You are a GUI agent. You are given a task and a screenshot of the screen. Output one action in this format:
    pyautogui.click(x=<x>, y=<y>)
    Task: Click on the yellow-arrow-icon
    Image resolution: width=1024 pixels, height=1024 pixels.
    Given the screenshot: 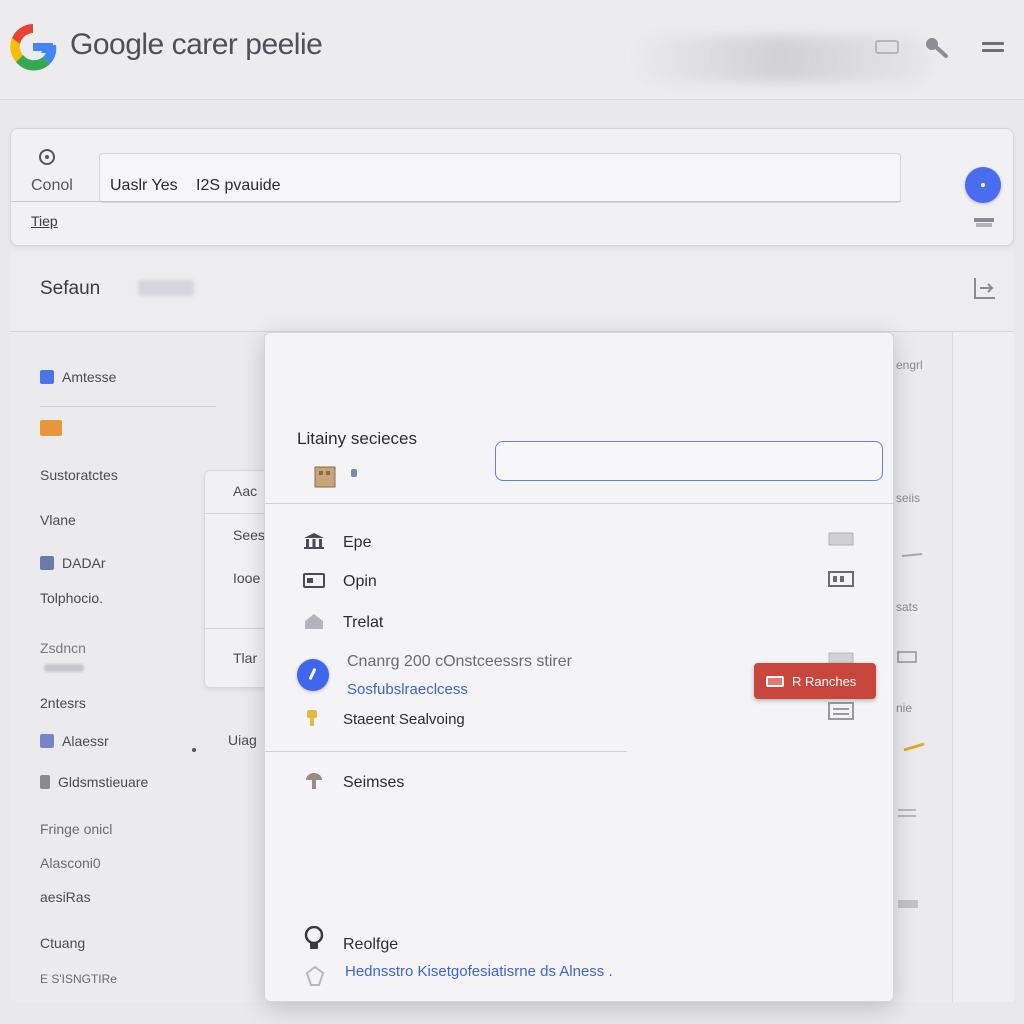 What is the action you would take?
    pyautogui.click(x=914, y=747)
    